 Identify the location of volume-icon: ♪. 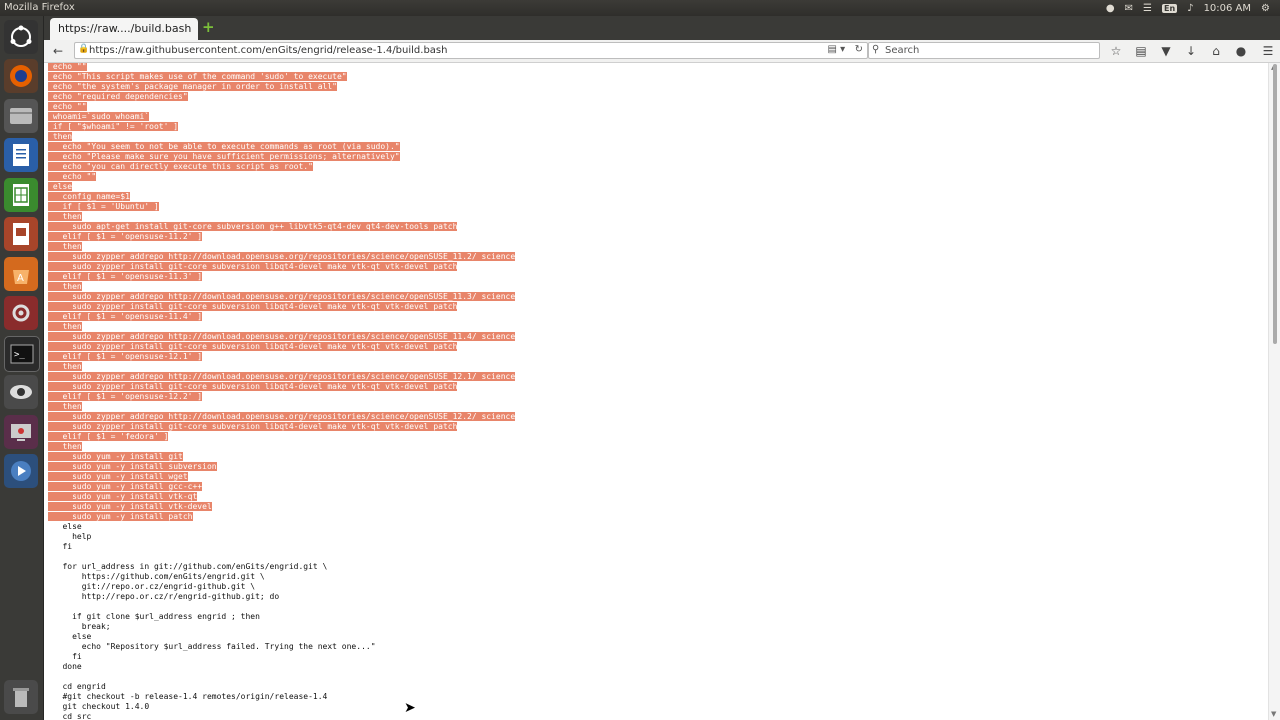
(1190, 8).